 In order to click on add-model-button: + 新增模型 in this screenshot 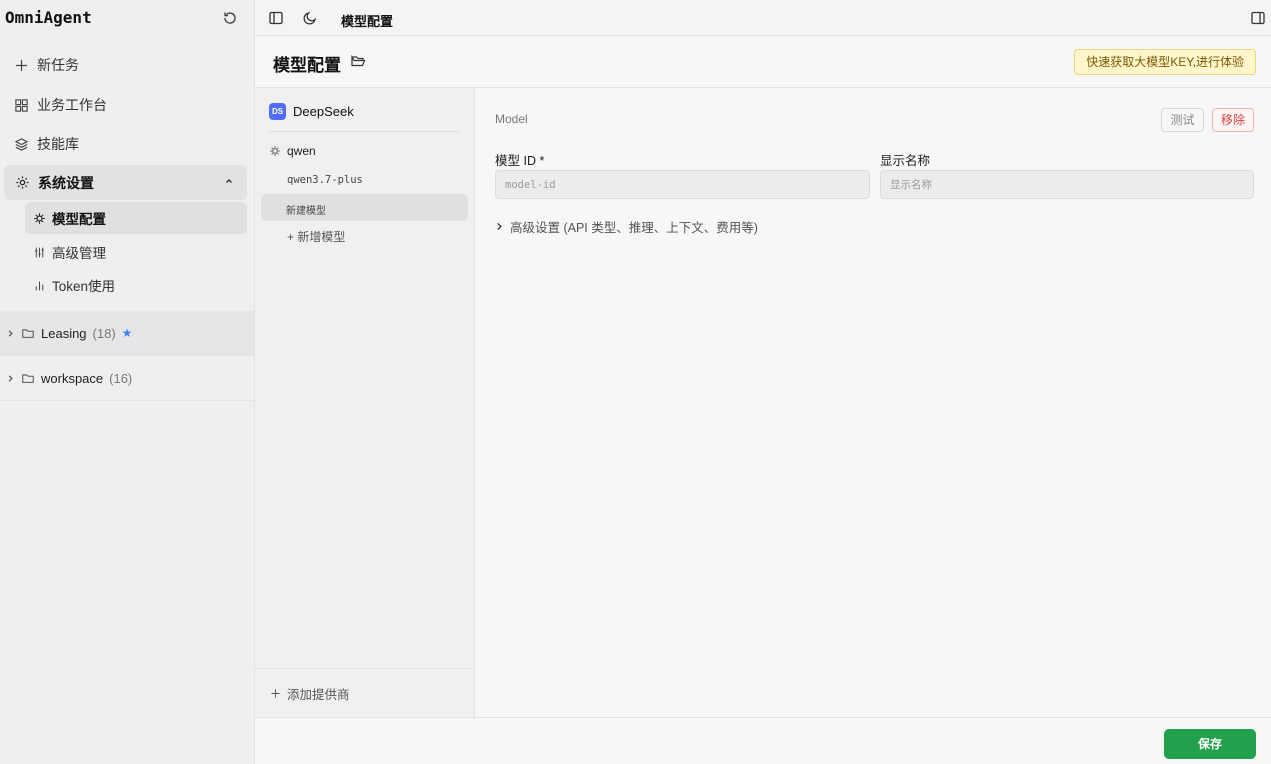, I will do `click(316, 236)`.